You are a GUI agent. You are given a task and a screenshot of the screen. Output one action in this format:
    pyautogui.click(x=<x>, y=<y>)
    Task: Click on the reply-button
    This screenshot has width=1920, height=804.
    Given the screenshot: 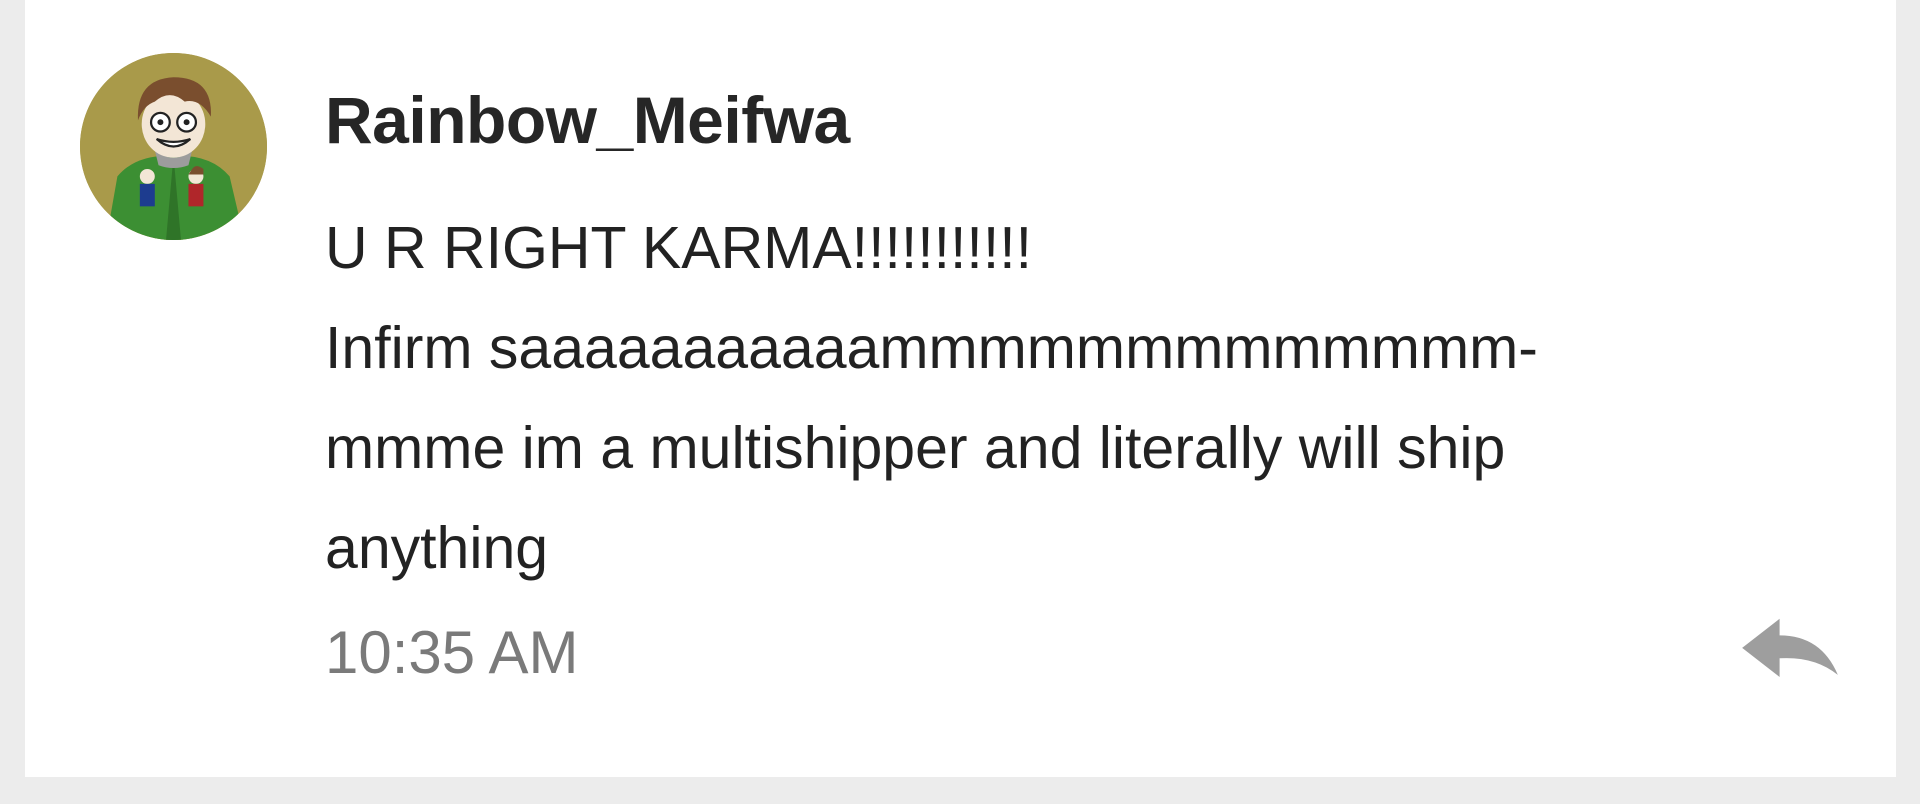 What is the action you would take?
    pyautogui.click(x=1790, y=651)
    